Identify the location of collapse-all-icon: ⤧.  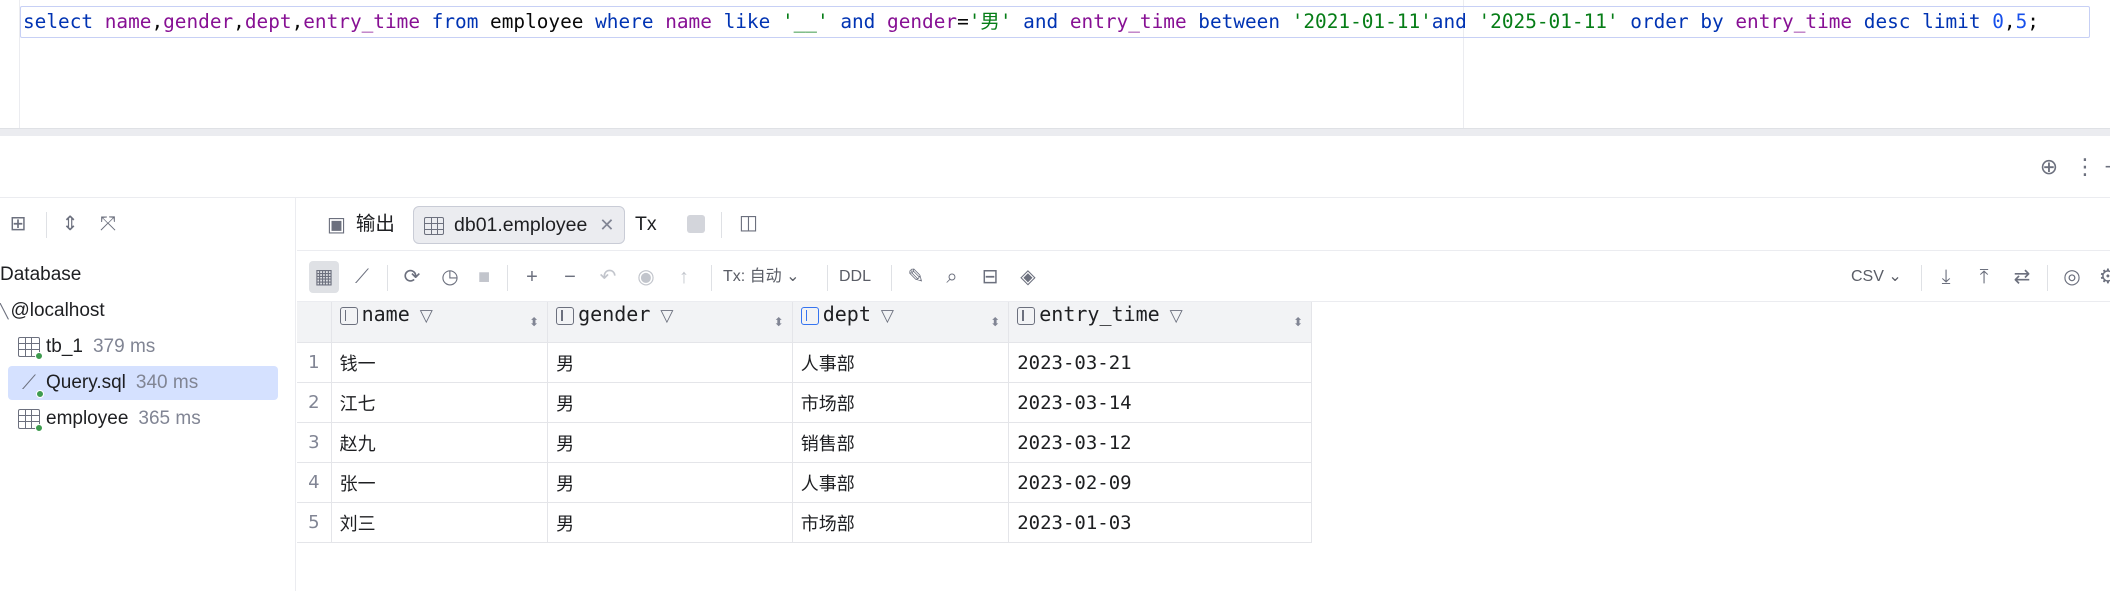
(108, 224).